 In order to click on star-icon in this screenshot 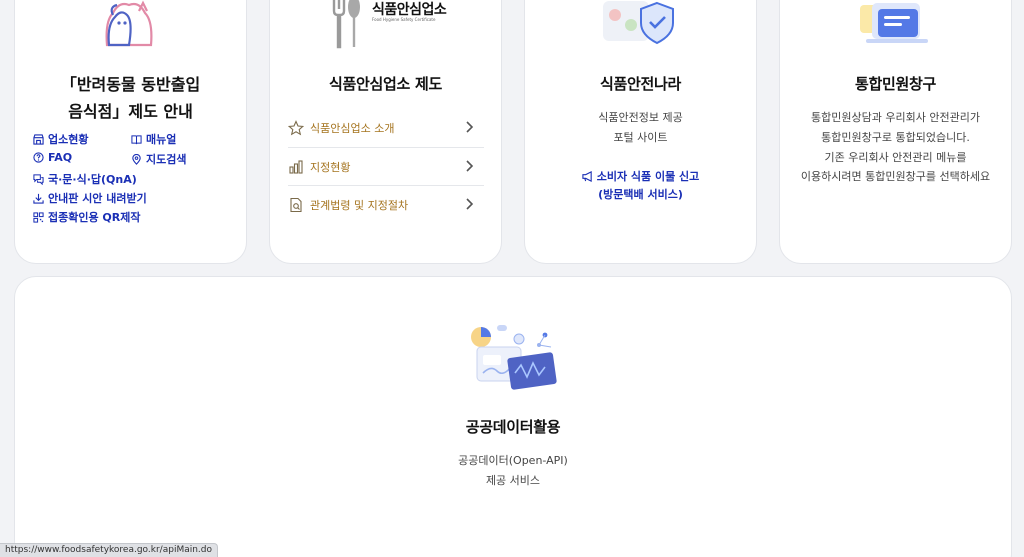, I will do `click(296, 127)`.